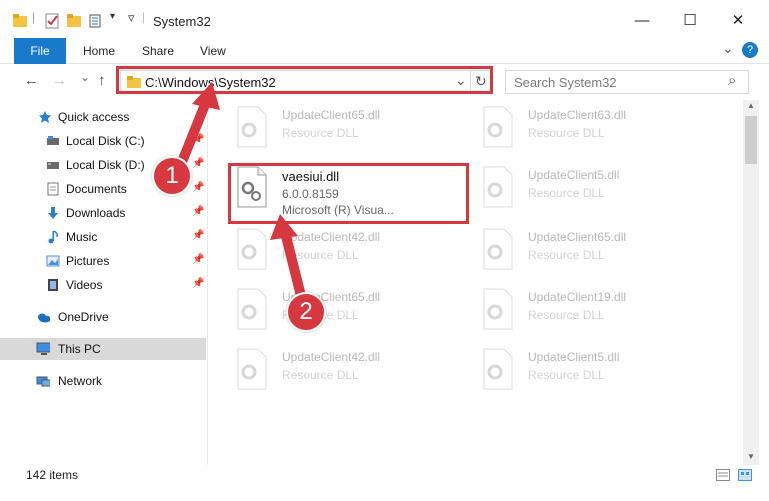 The height and width of the screenshot is (501, 769). What do you see at coordinates (206, 96) in the screenshot?
I see `arrow-1-head` at bounding box center [206, 96].